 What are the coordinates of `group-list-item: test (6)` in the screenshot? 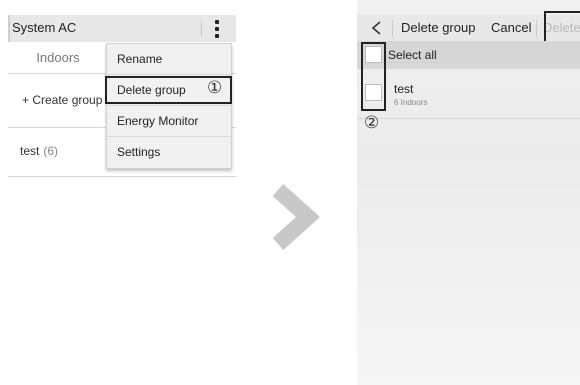 It's located at (39, 151).